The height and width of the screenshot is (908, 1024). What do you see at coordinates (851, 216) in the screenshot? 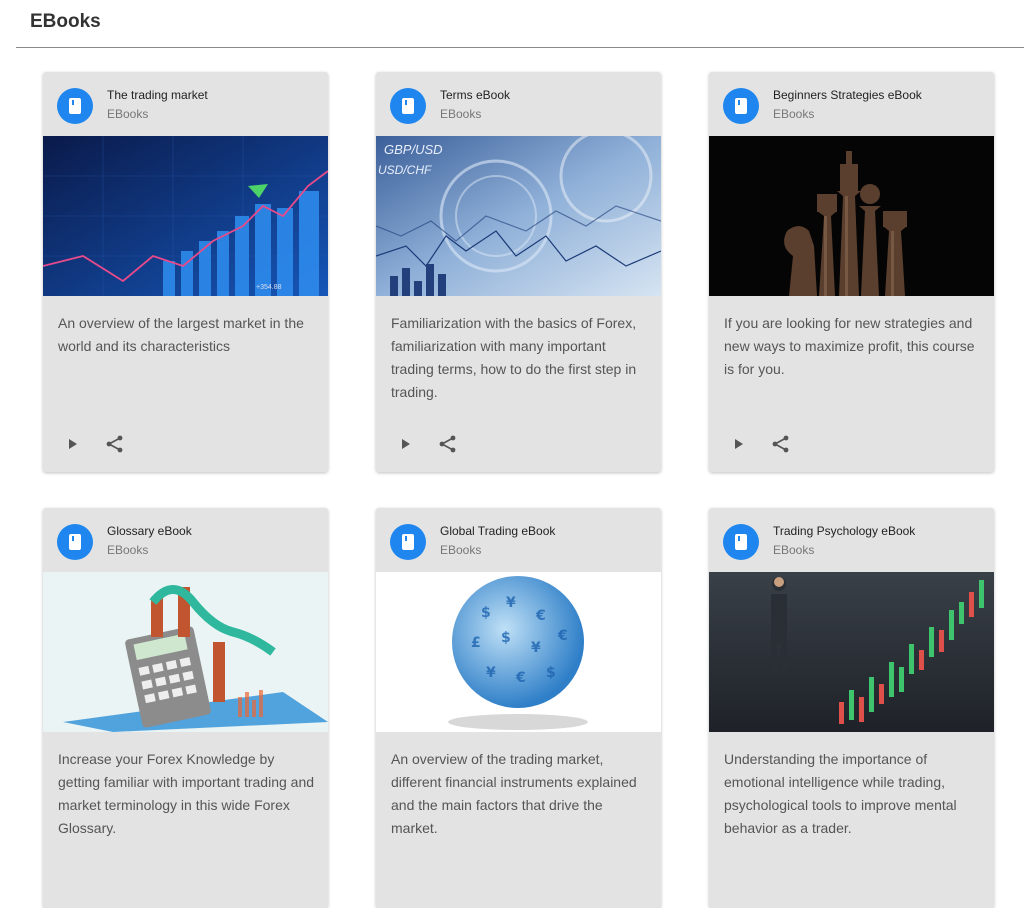
I see `card-image-chess-pieces` at bounding box center [851, 216].